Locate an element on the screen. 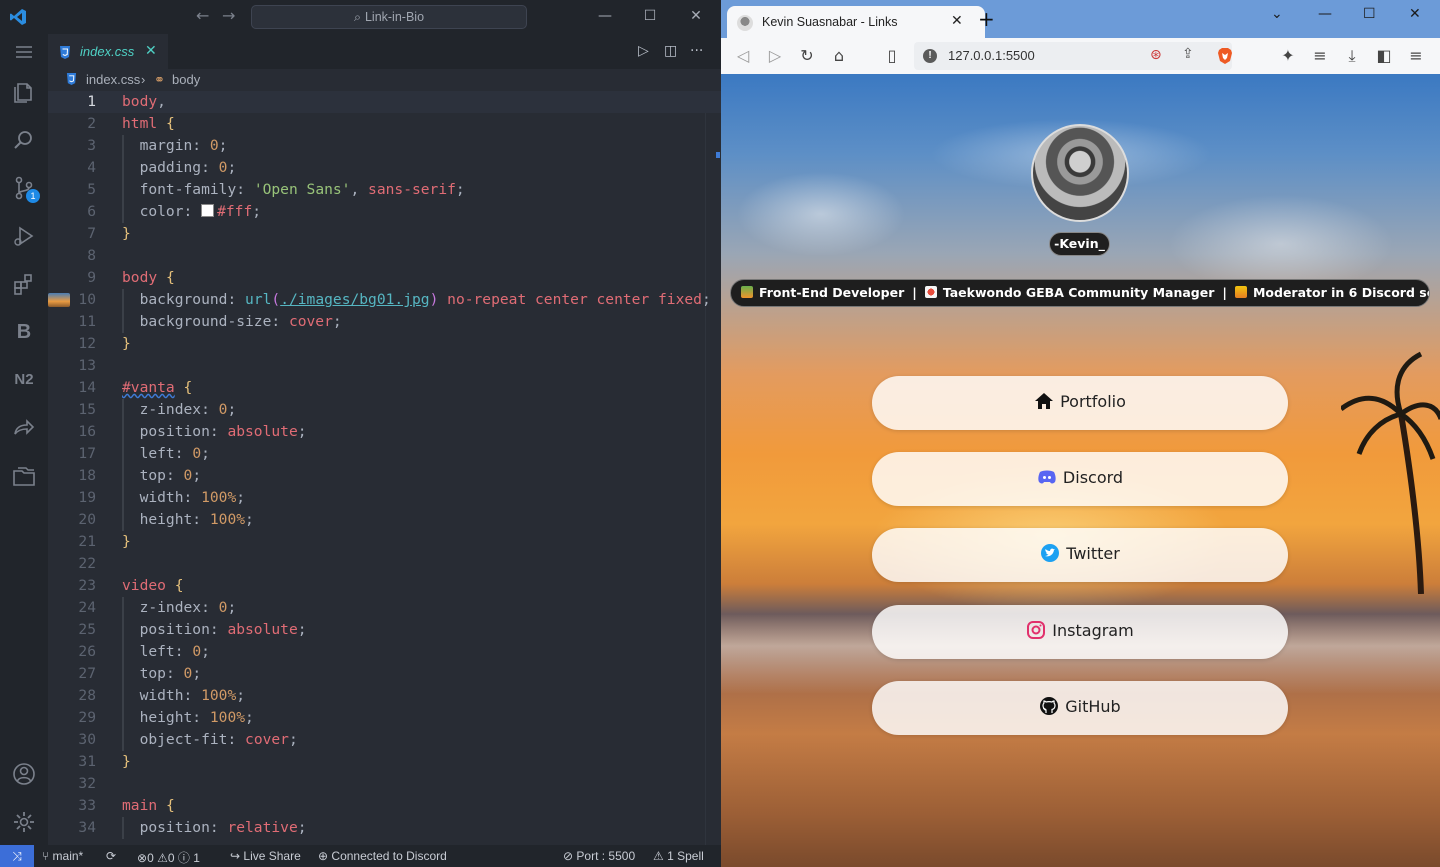 The image size is (1440, 867). code-line: 32 is located at coordinates (87, 783).